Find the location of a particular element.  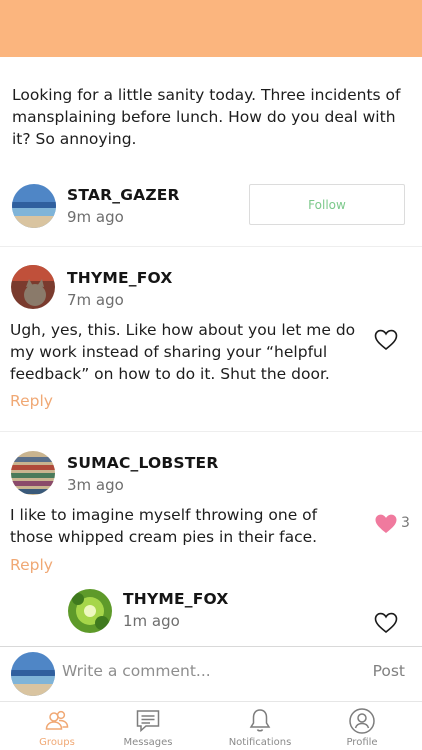

post-author-name: STAR_GAZER is located at coordinates (123, 195).